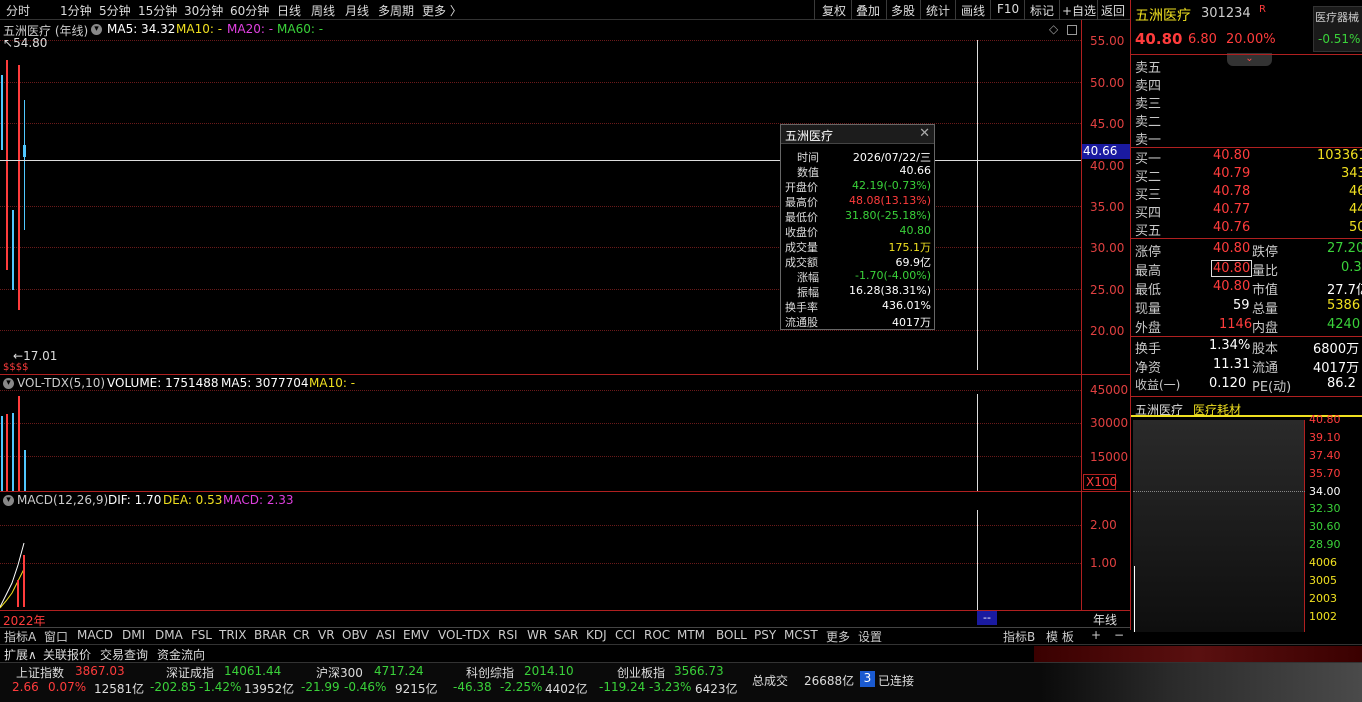 Image resolution: width=1362 pixels, height=702 pixels. I want to click on tab-asi: ASI, so click(385, 635).